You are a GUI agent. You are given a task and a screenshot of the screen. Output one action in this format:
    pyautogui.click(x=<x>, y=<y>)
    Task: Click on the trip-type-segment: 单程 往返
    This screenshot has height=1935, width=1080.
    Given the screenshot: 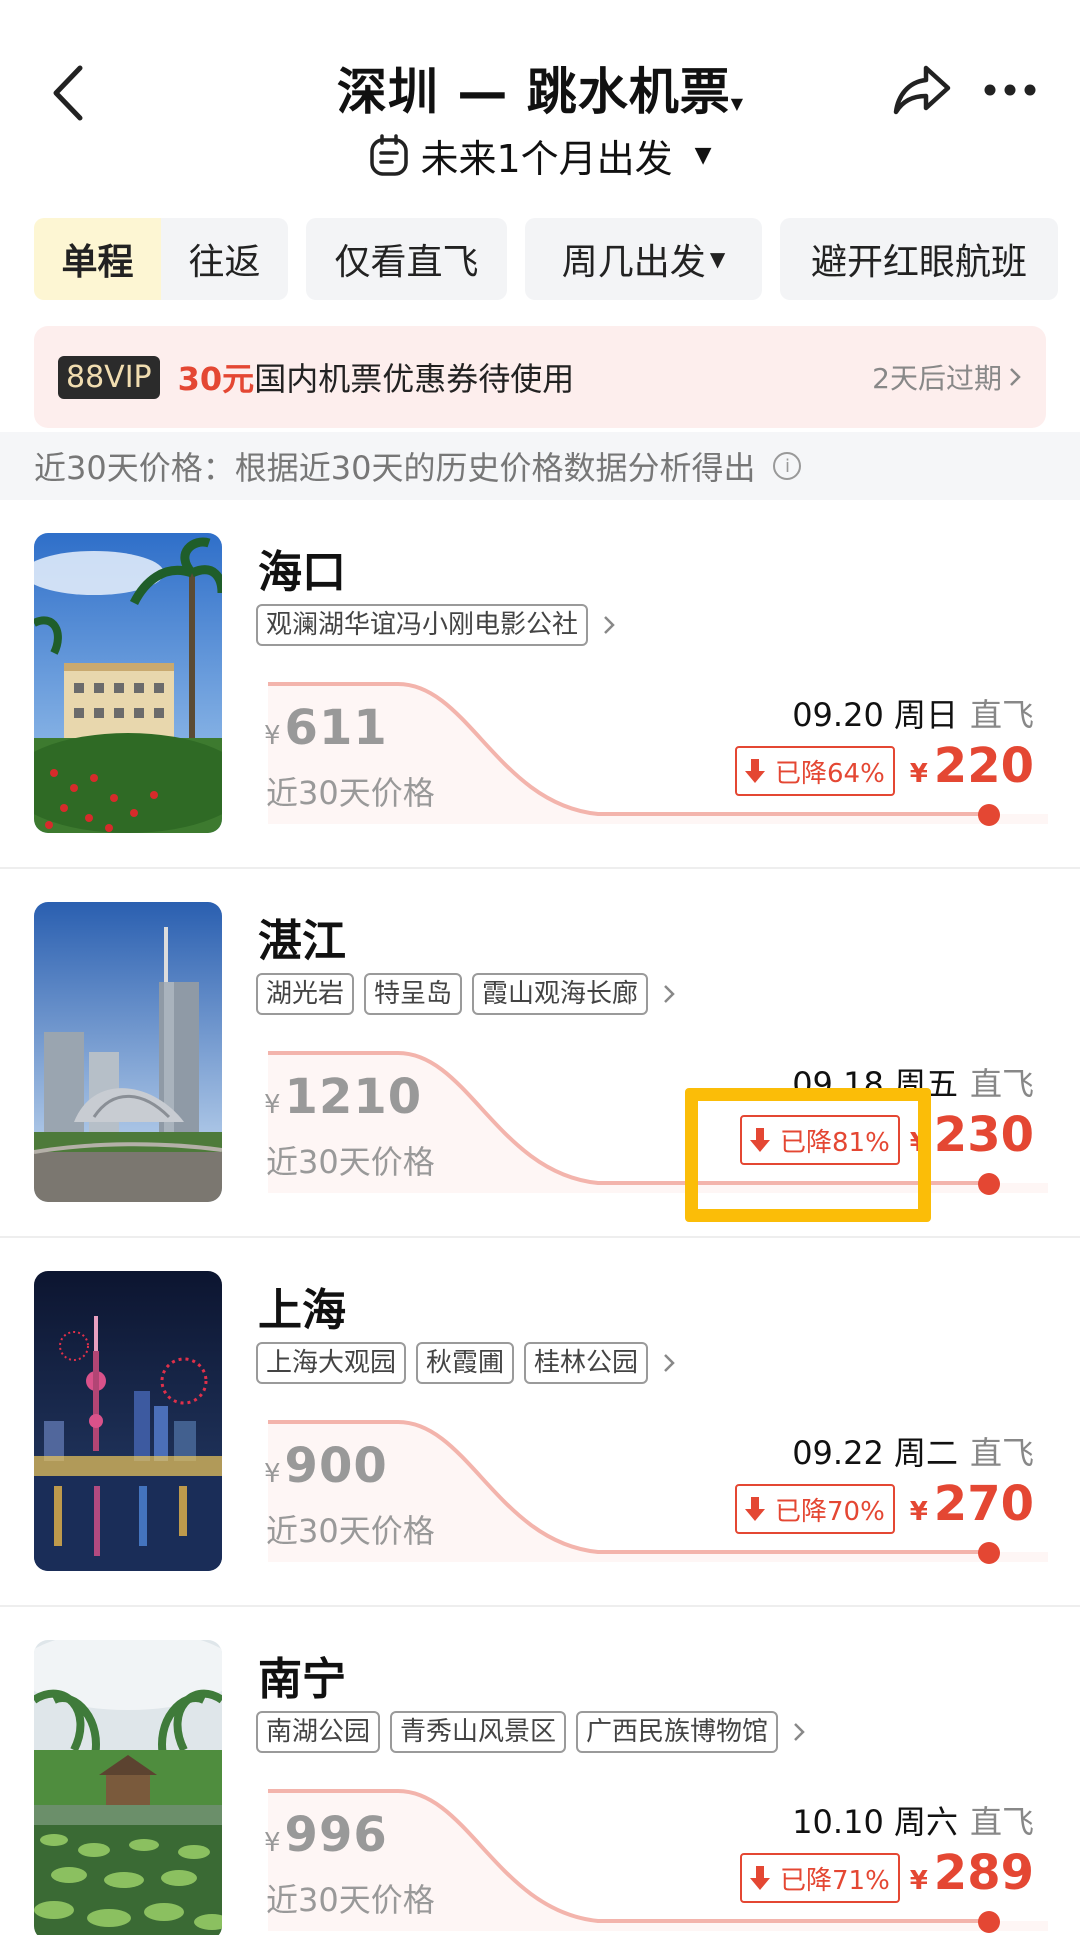 What is the action you would take?
    pyautogui.click(x=161, y=259)
    